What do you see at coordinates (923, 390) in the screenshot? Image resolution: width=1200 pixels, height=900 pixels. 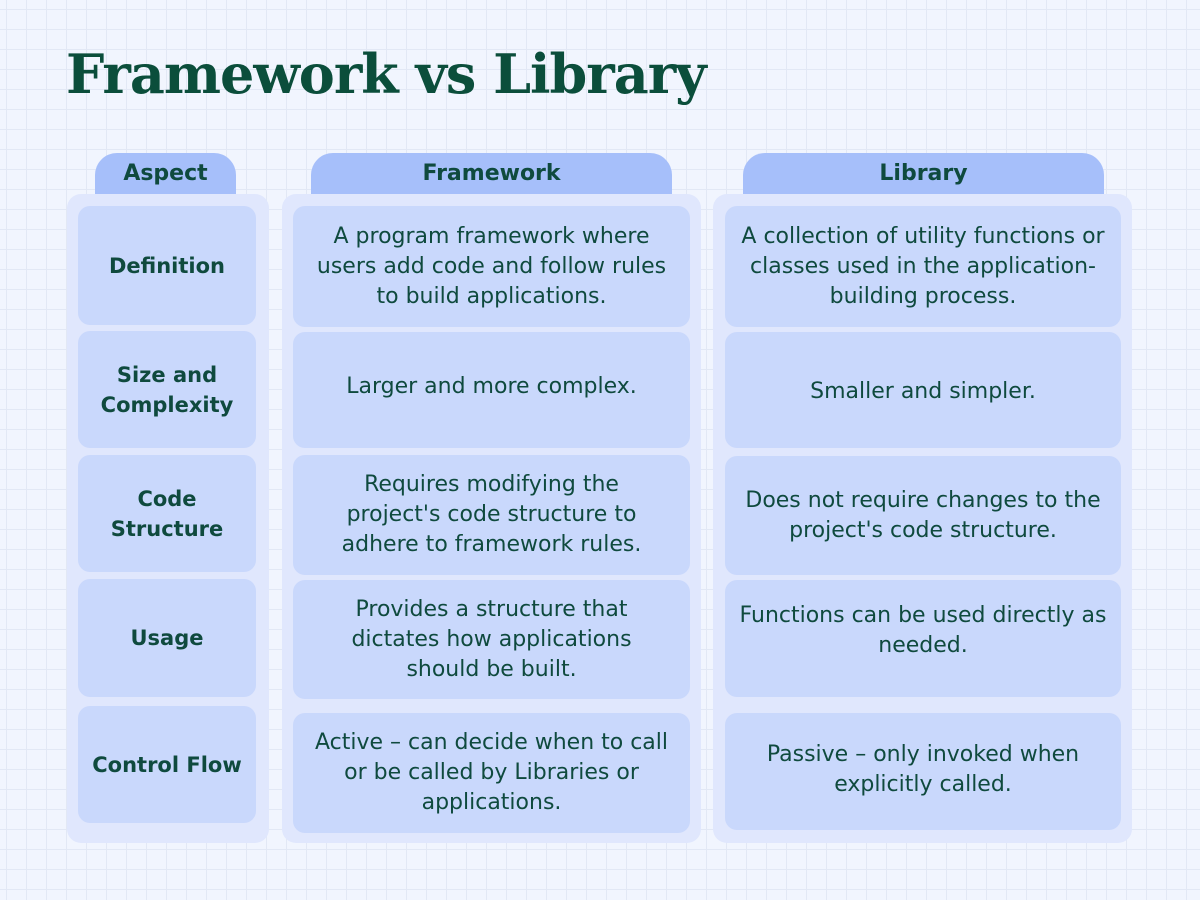 I see `library-cell-size-complexity: Smaller and simpler.` at bounding box center [923, 390].